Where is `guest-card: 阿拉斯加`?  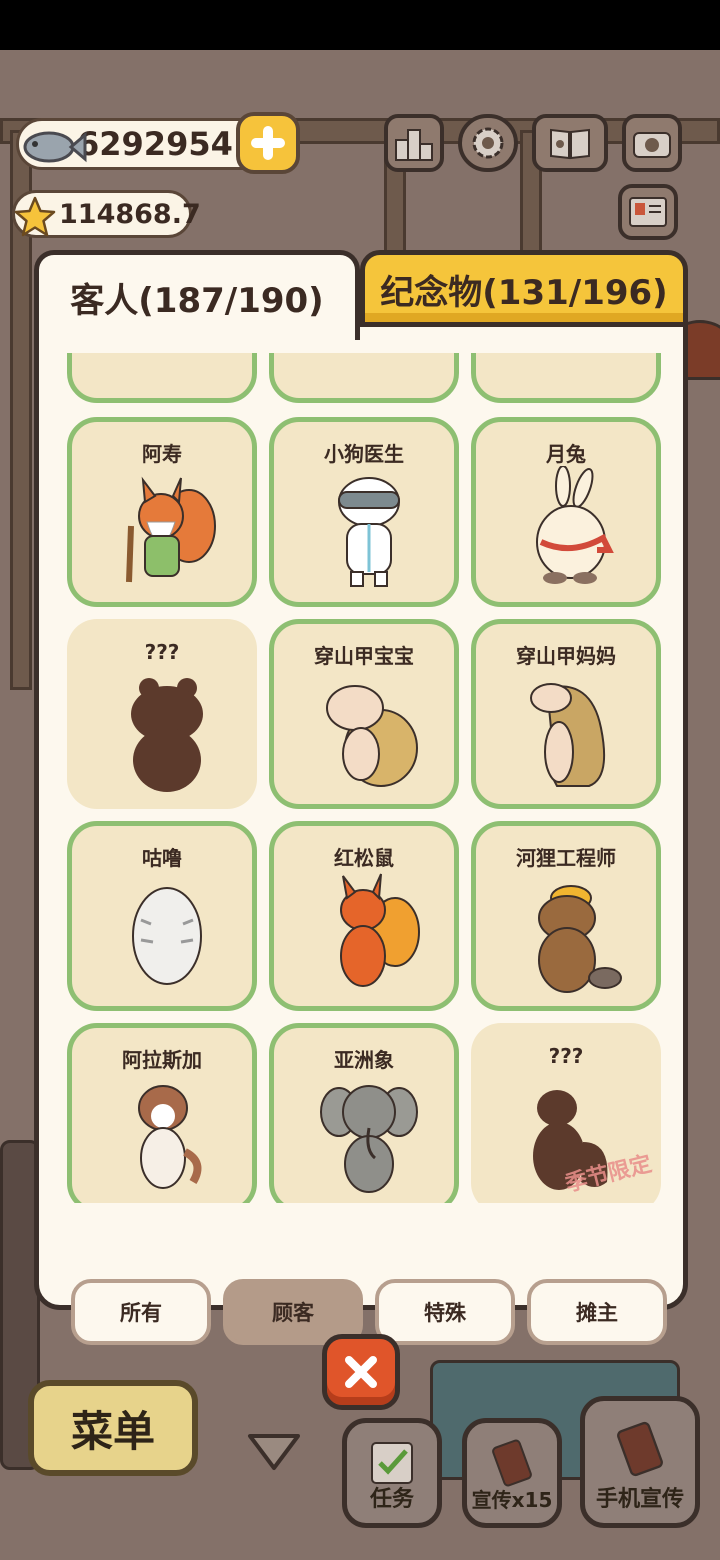 guest-card: 阿拉斯加 is located at coordinates (162, 1113).